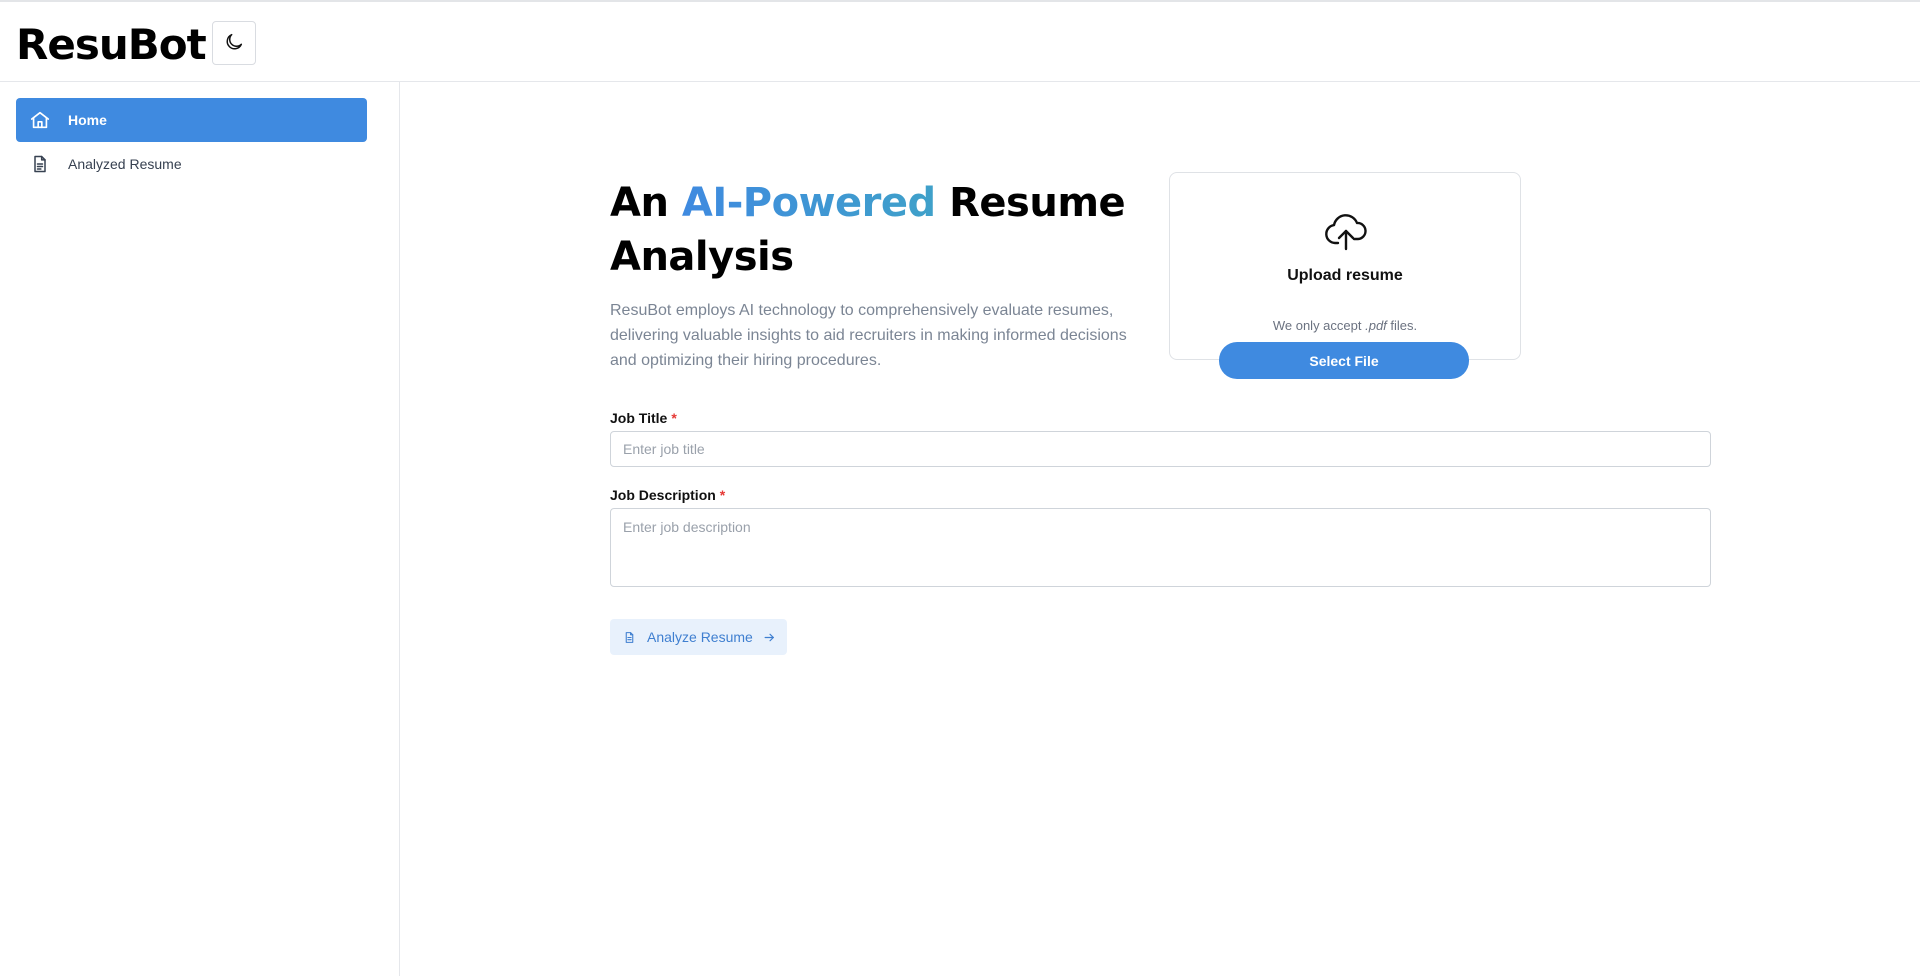  Describe the element at coordinates (890, 230) in the screenshot. I see `page-title: An AI-Powered Resume Analysis` at that location.